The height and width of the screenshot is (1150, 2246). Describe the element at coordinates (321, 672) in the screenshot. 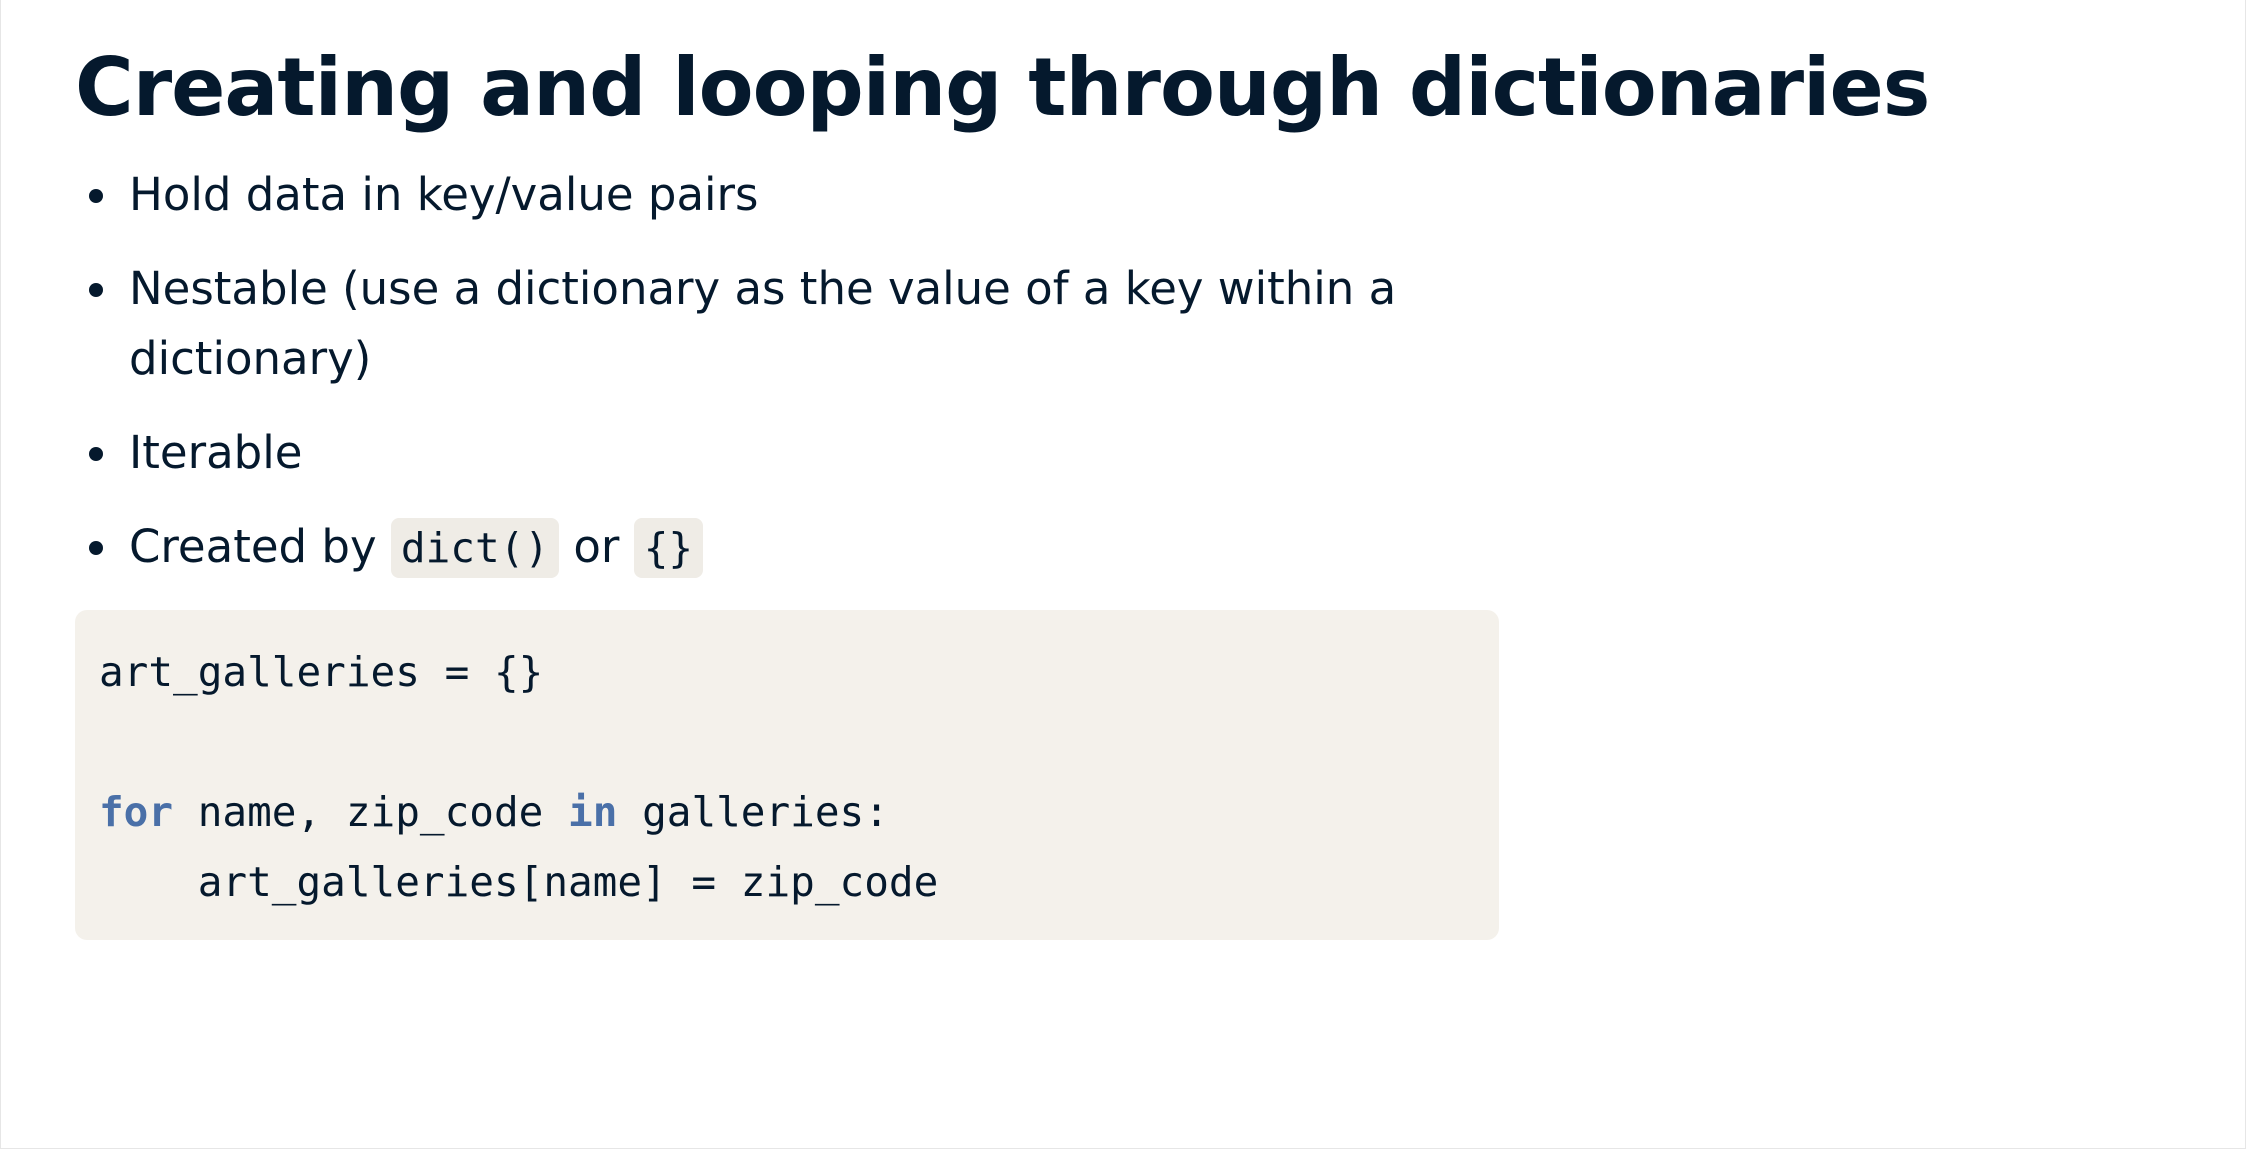

I see `code-line: art_galleries = {}` at that location.